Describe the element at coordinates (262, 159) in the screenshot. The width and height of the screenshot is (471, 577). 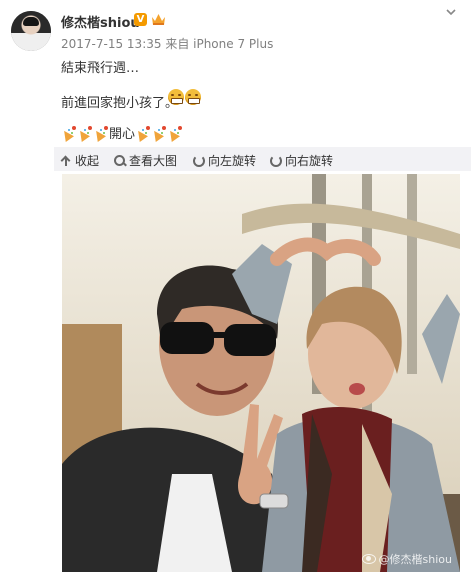
I see `image-toolbar: 收起 查看大图 向左旋转 向右旋转` at that location.